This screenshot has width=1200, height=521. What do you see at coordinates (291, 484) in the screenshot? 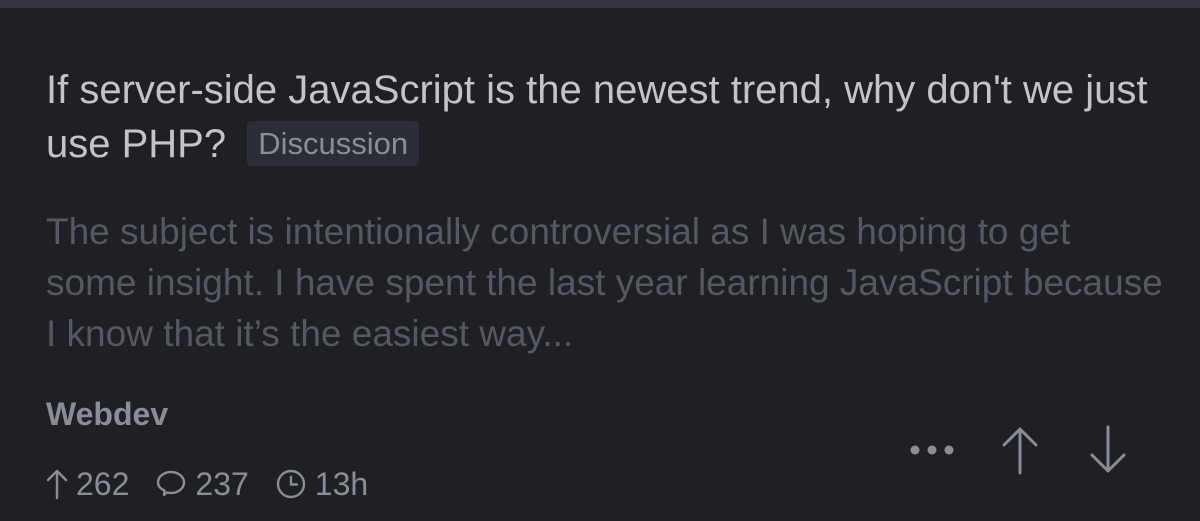
I see `clock-icon` at bounding box center [291, 484].